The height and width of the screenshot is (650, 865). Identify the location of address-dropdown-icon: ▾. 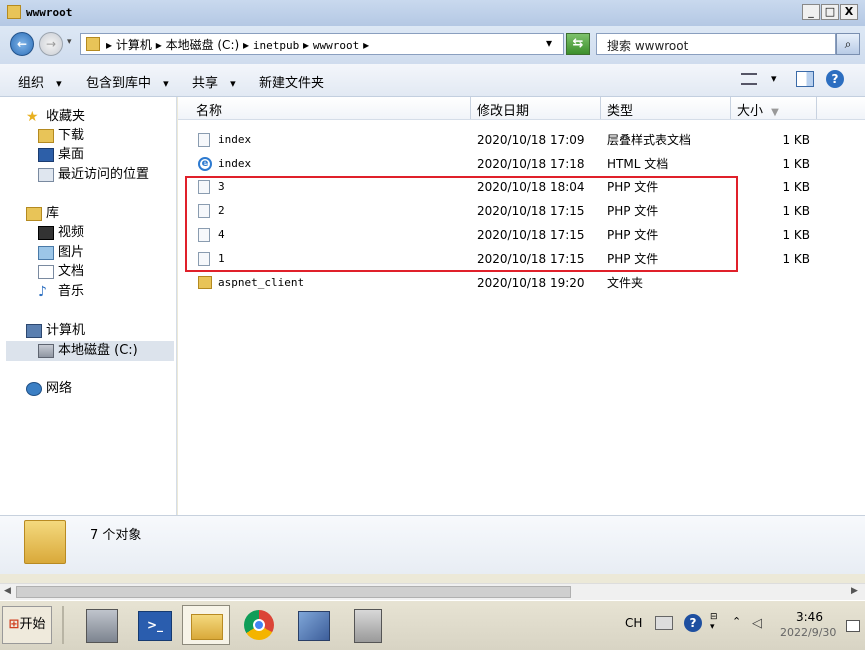
(549, 43).